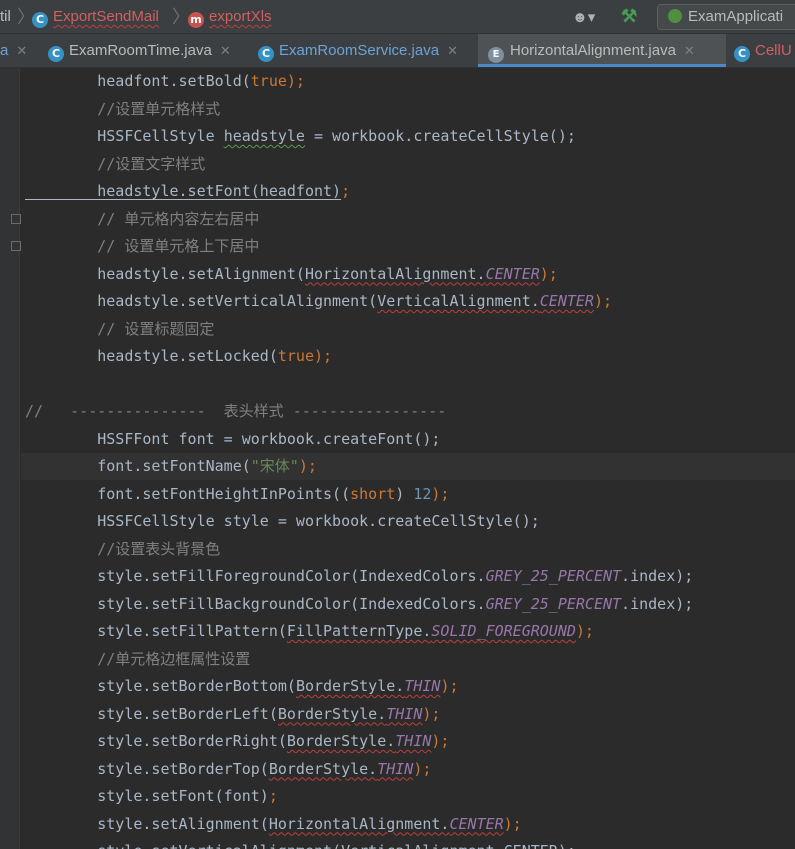  Describe the element at coordinates (138, 81) in the screenshot. I see `code-token: headfont.setBold(` at that location.